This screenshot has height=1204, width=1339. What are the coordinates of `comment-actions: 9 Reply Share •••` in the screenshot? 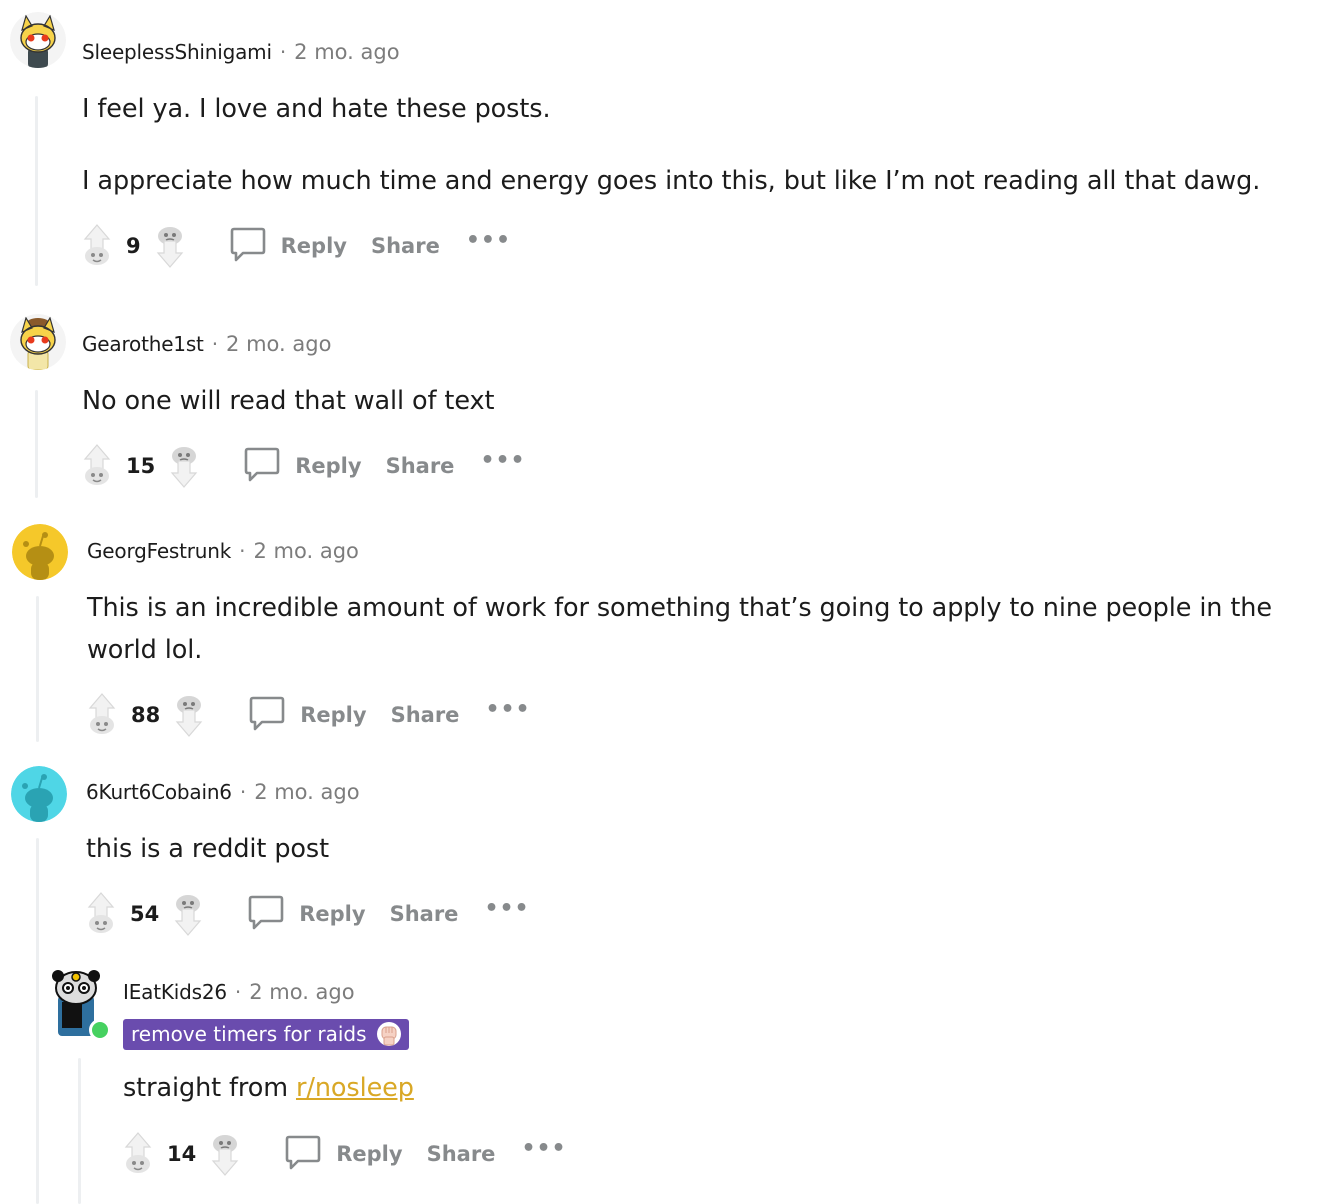 It's located at (295, 246).